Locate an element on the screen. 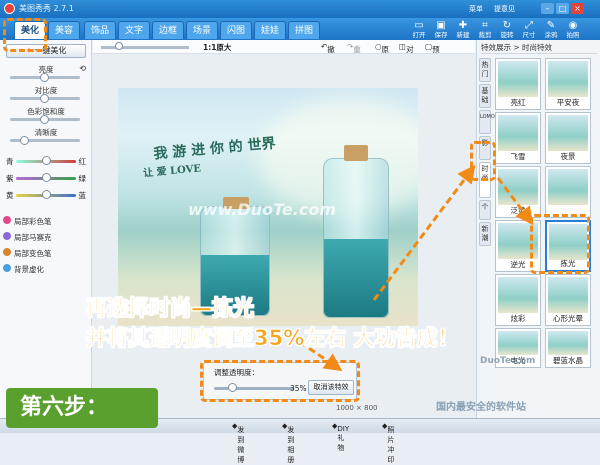 Image resolution: width=600 pixels, height=465 pixels. arrow-to-fashion-tab is located at coordinates (424, 232).